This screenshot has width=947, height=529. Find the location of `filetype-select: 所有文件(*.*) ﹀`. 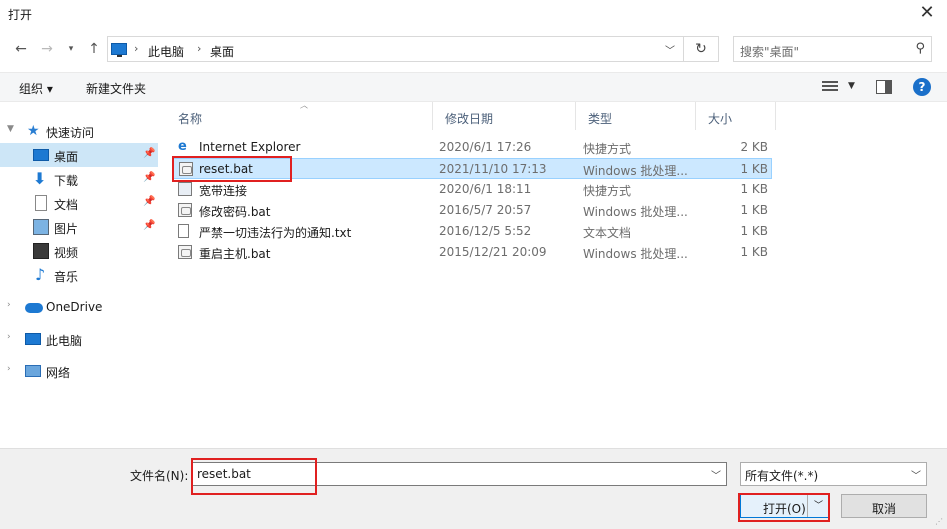

filetype-select: 所有文件(*.*) ﹀ is located at coordinates (833, 474).